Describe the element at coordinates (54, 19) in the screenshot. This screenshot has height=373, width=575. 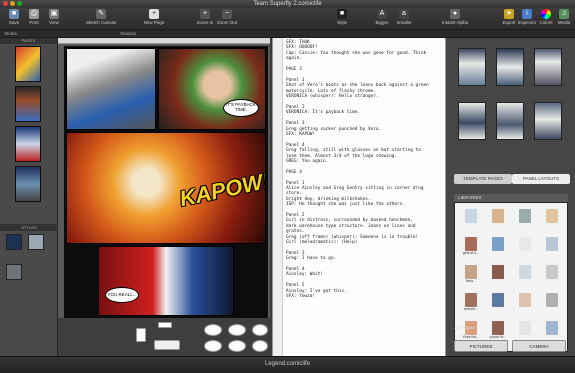
I see `view-button: ▣ View` at that location.